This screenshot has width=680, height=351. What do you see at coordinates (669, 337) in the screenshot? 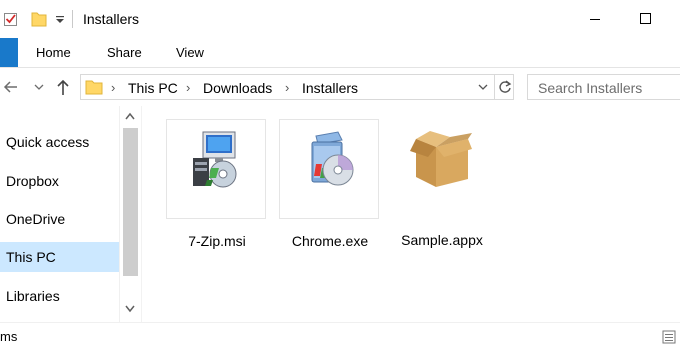
I see `details-view-icon` at bounding box center [669, 337].